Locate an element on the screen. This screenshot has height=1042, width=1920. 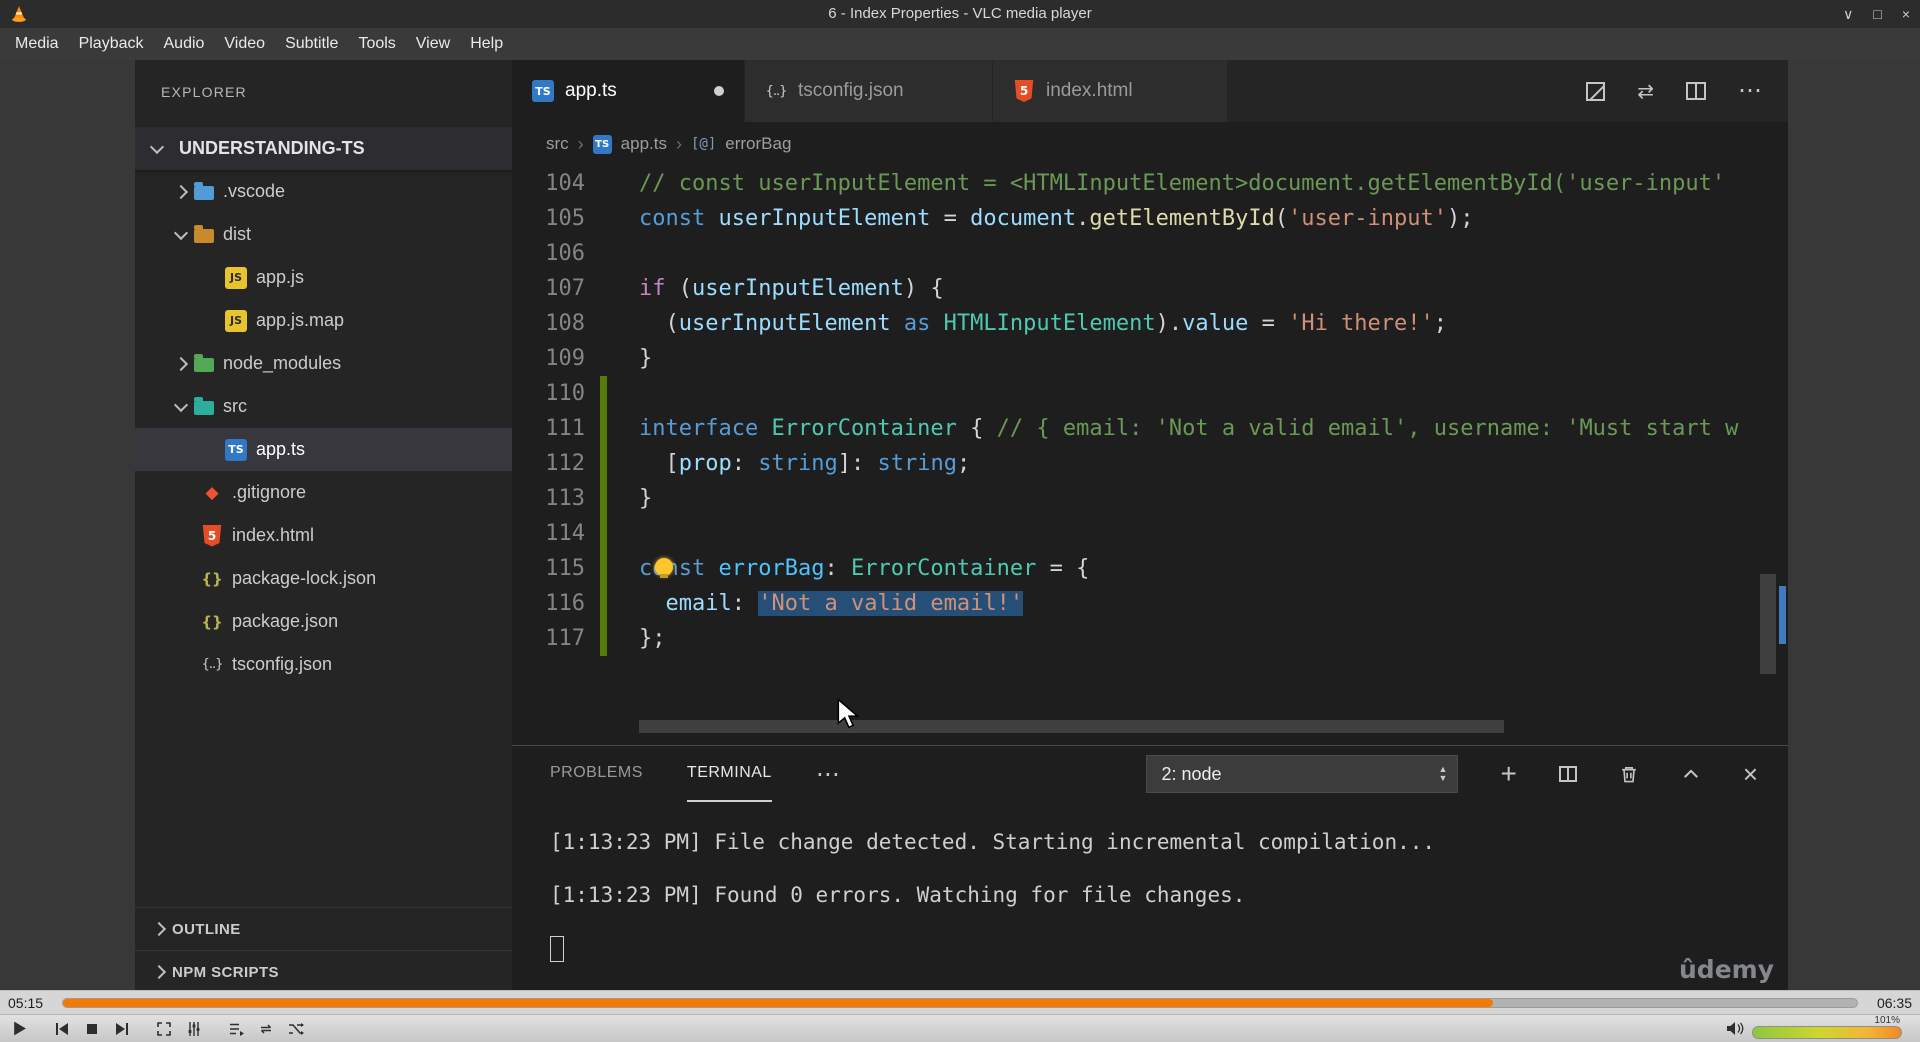
tree-item-package-json: {} package.json is located at coordinates (323, 621).